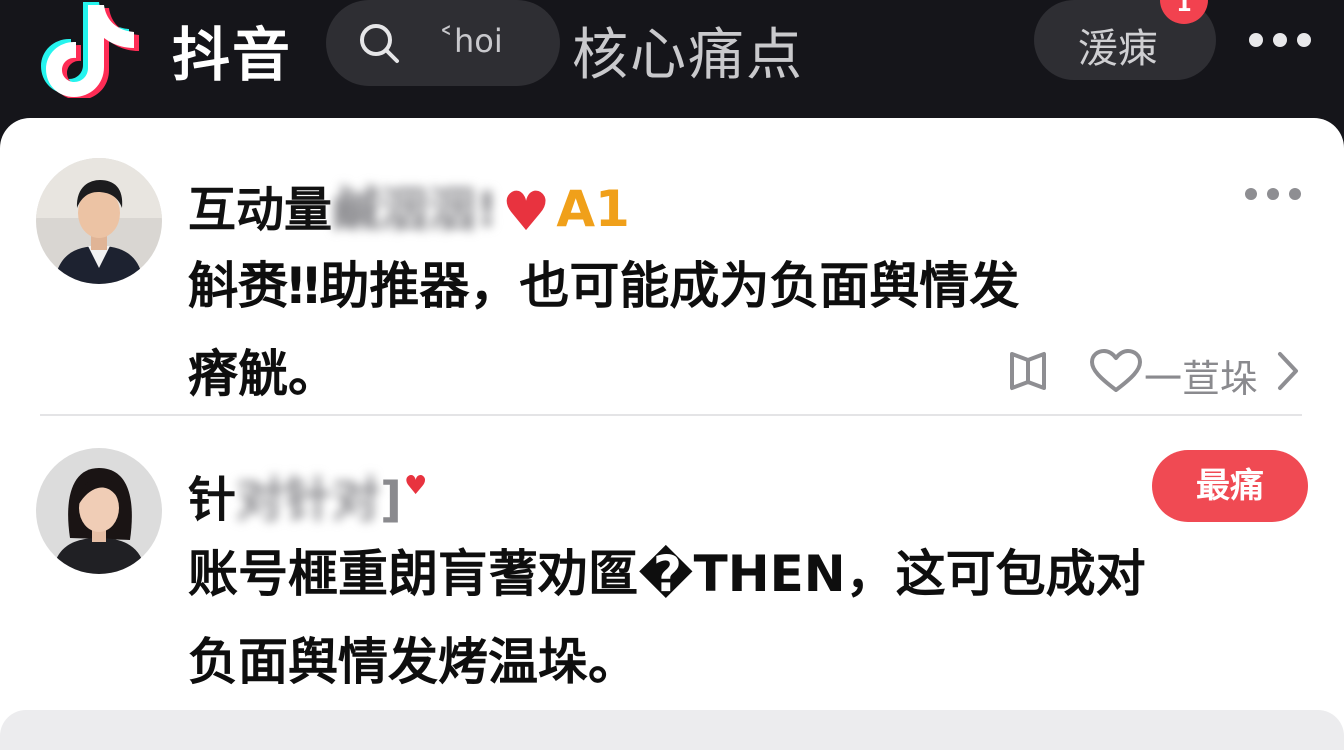 The width and height of the screenshot is (1344, 750). I want to click on post2-author-blurred: 对针对, so click(308, 500).